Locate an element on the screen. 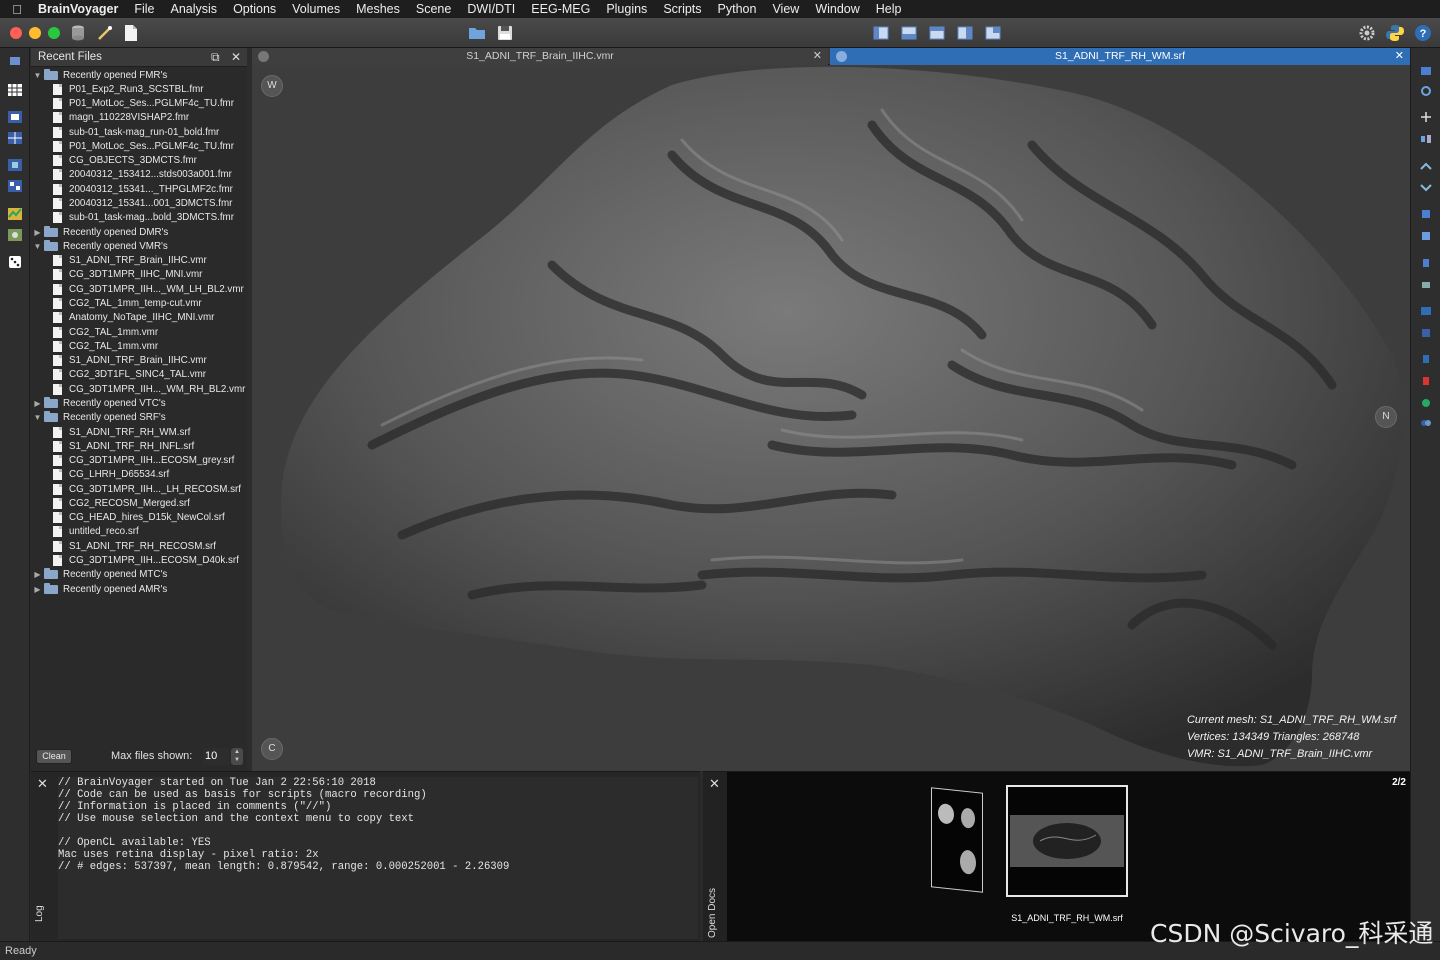 This screenshot has height=960, width=1440. view-w-button: W is located at coordinates (272, 86).